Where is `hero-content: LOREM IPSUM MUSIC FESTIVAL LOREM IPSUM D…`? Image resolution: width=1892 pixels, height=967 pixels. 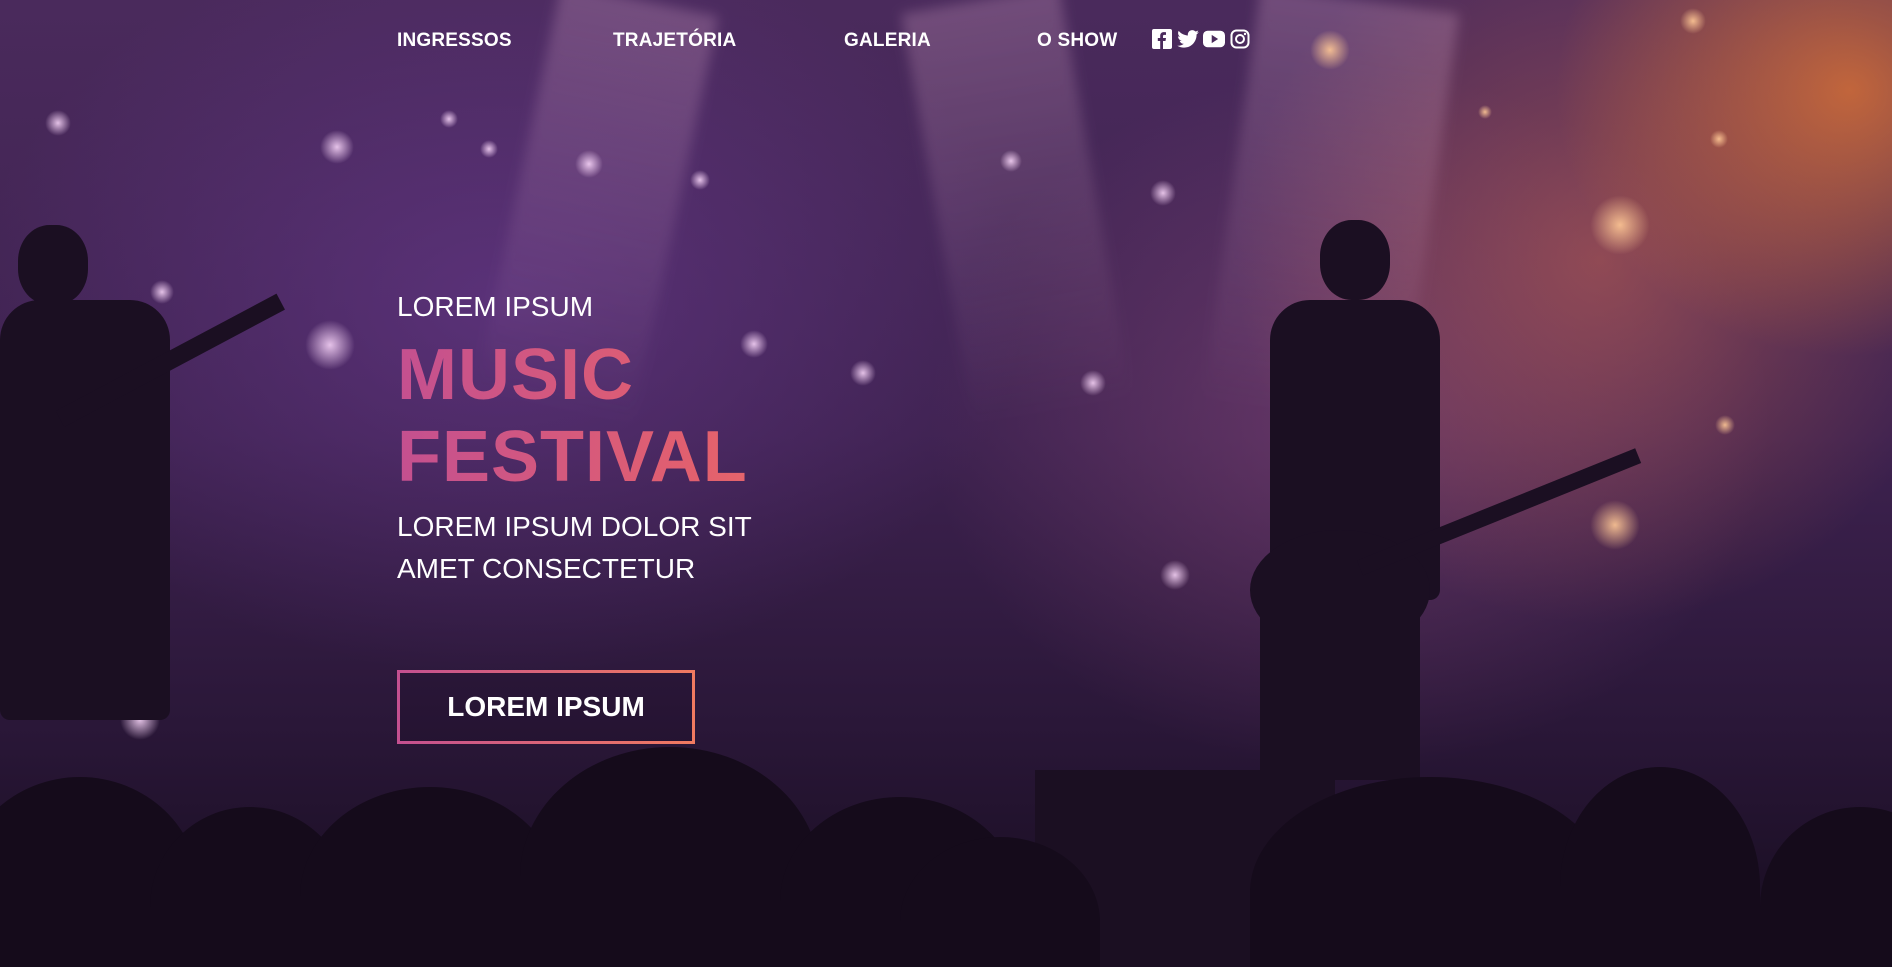 hero-content: LOREM IPSUM MUSIC FESTIVAL LOREM IPSUM D… is located at coordinates (697, 440).